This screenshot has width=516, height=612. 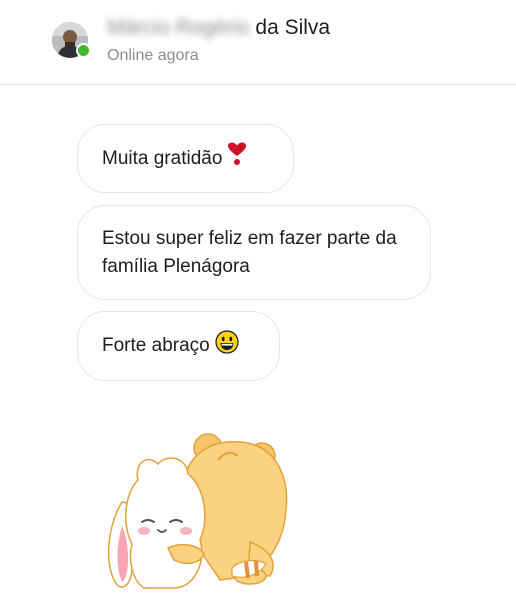 What do you see at coordinates (71, 41) in the screenshot?
I see `contact-avatar` at bounding box center [71, 41].